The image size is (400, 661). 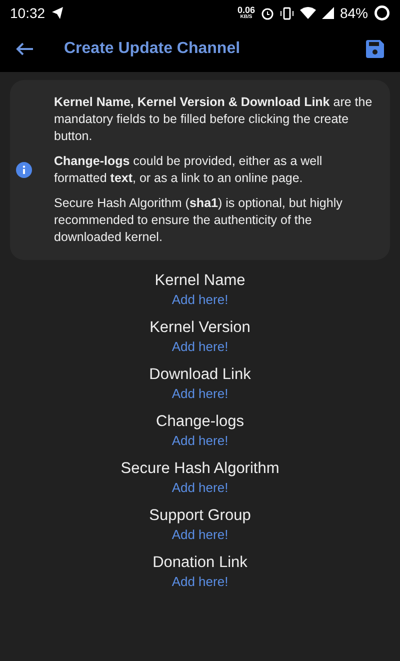 What do you see at coordinates (375, 49) in the screenshot?
I see `save-icon` at bounding box center [375, 49].